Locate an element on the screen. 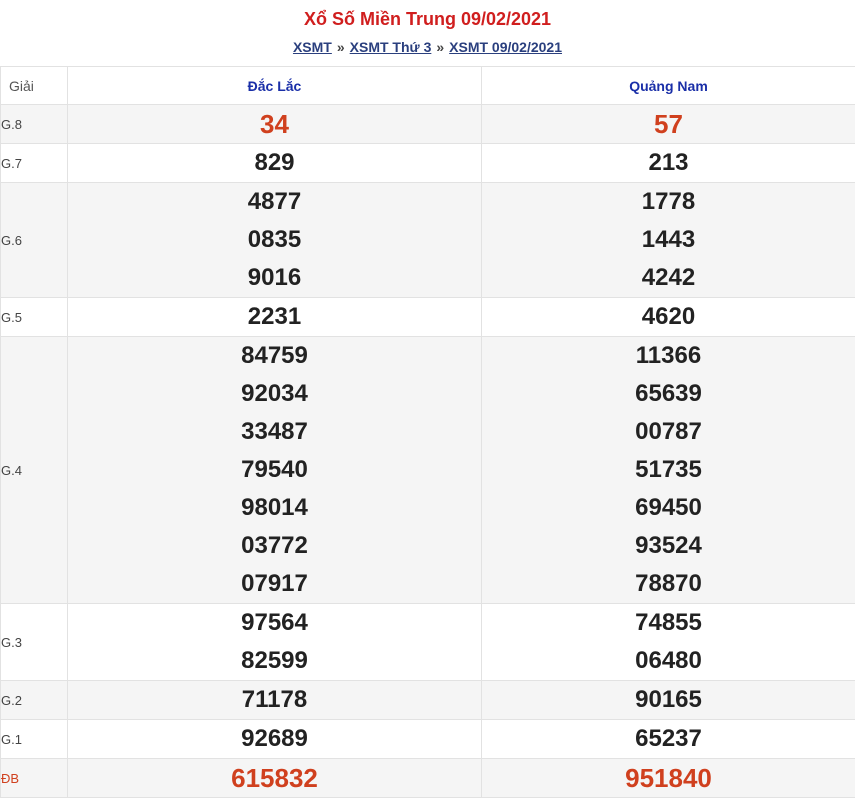 Image resolution: width=855 pixels, height=798 pixels. result-number: 78870 is located at coordinates (668, 583).